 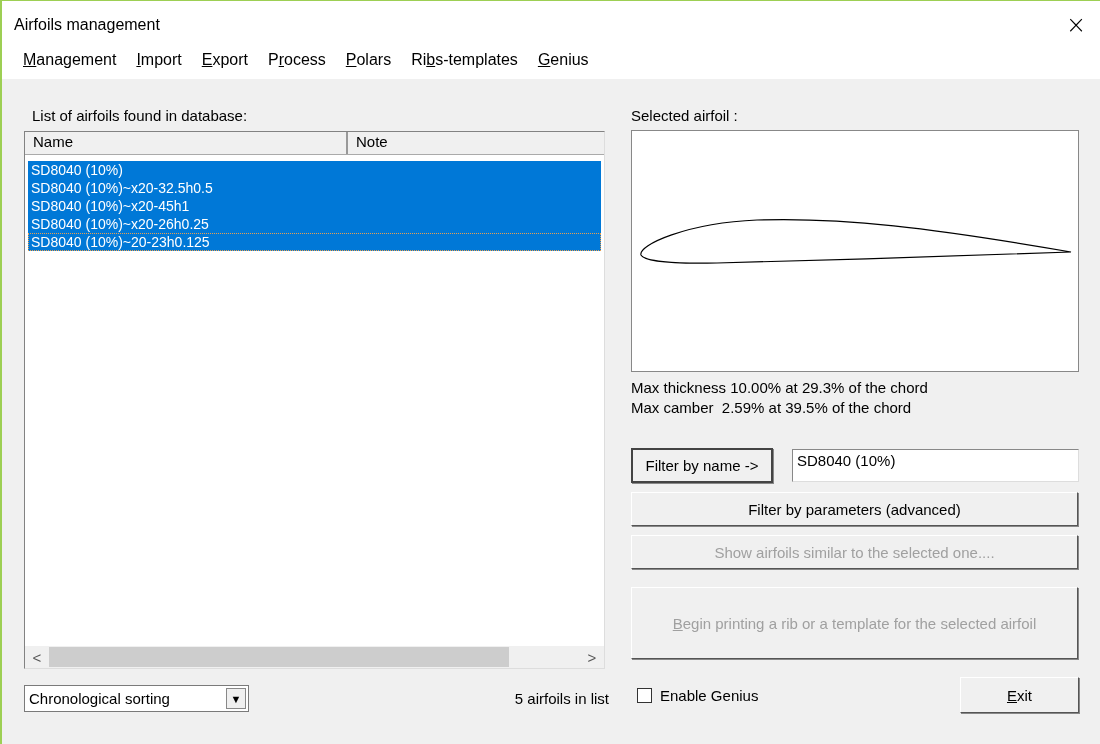 I want to click on menu-item: Genius, so click(x=563, y=61).